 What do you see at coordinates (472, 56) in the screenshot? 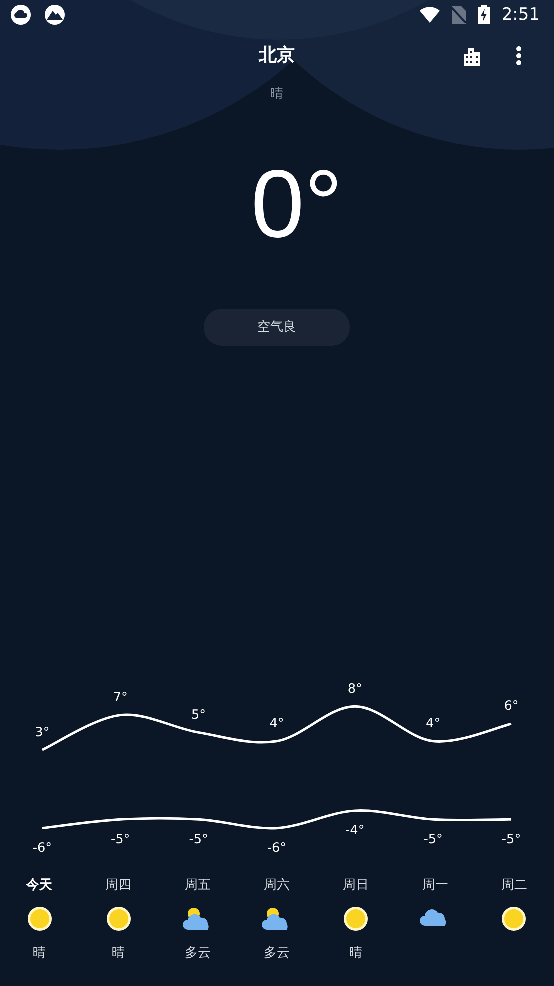
I see `city-buildings-icon` at bounding box center [472, 56].